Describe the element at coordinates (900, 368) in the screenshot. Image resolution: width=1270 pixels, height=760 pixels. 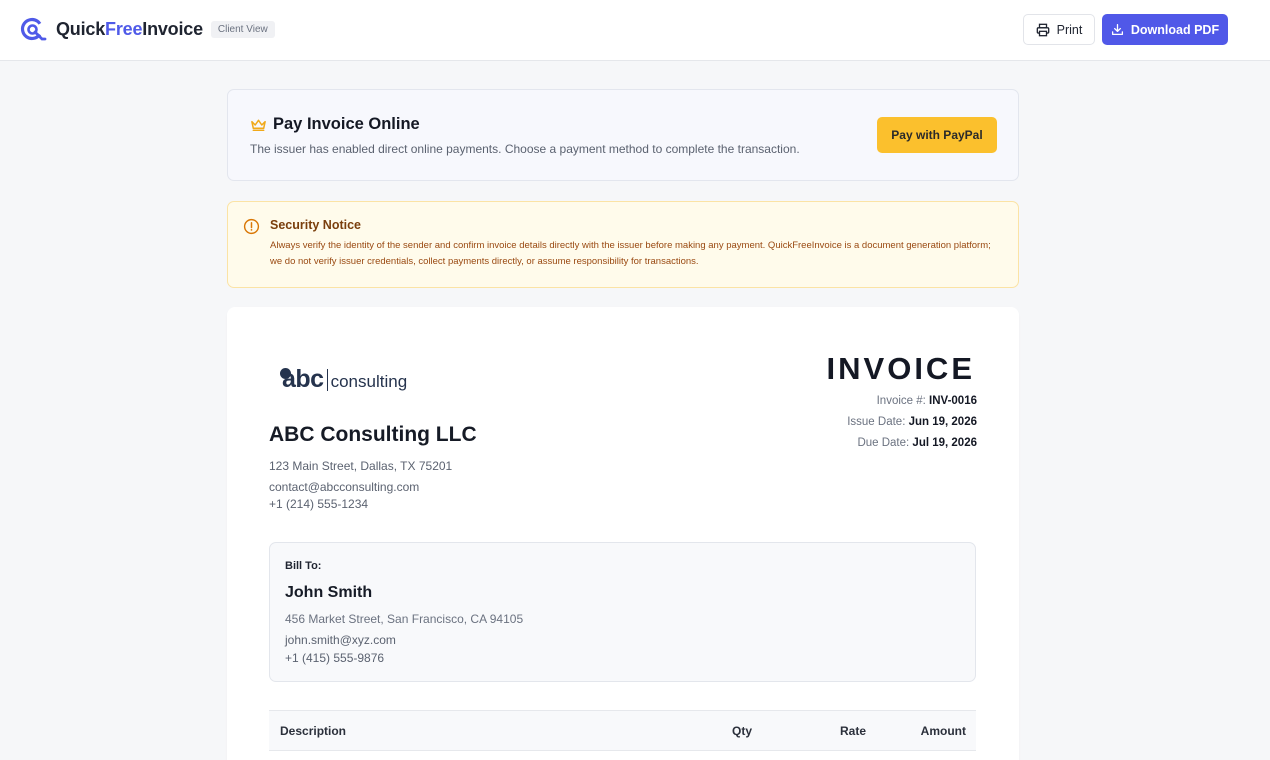
I see `invoice-title: INVOICE` at that location.